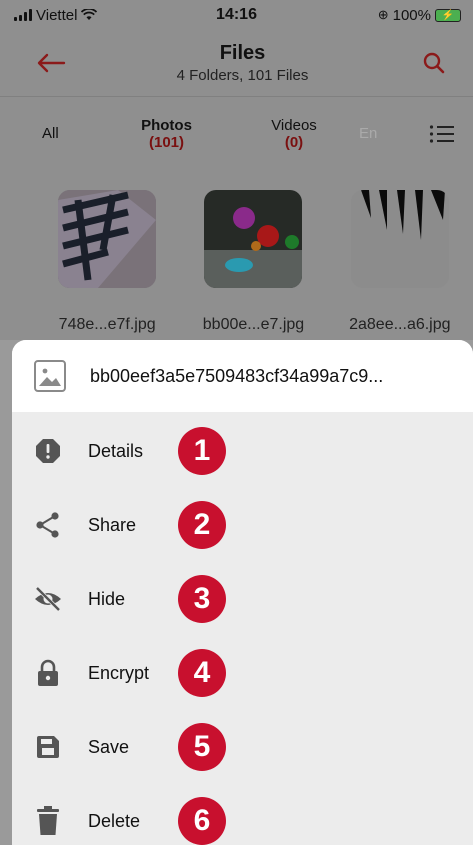 This screenshot has height=845, width=473. I want to click on signal-icon, so click(23, 15).